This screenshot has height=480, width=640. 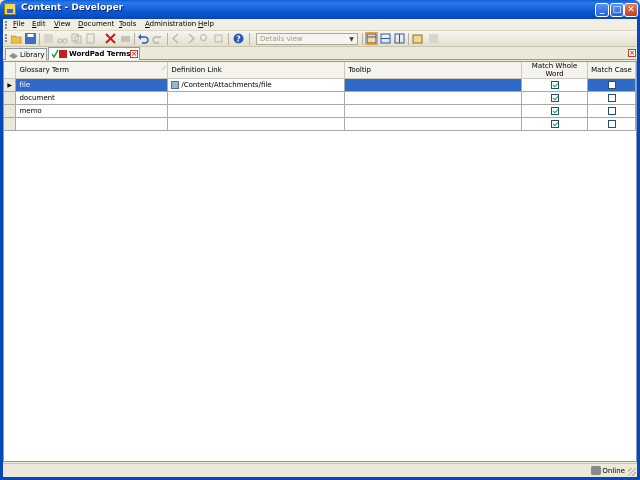 I want to click on column-header-label: Match Whole Word, so click(x=554, y=70).